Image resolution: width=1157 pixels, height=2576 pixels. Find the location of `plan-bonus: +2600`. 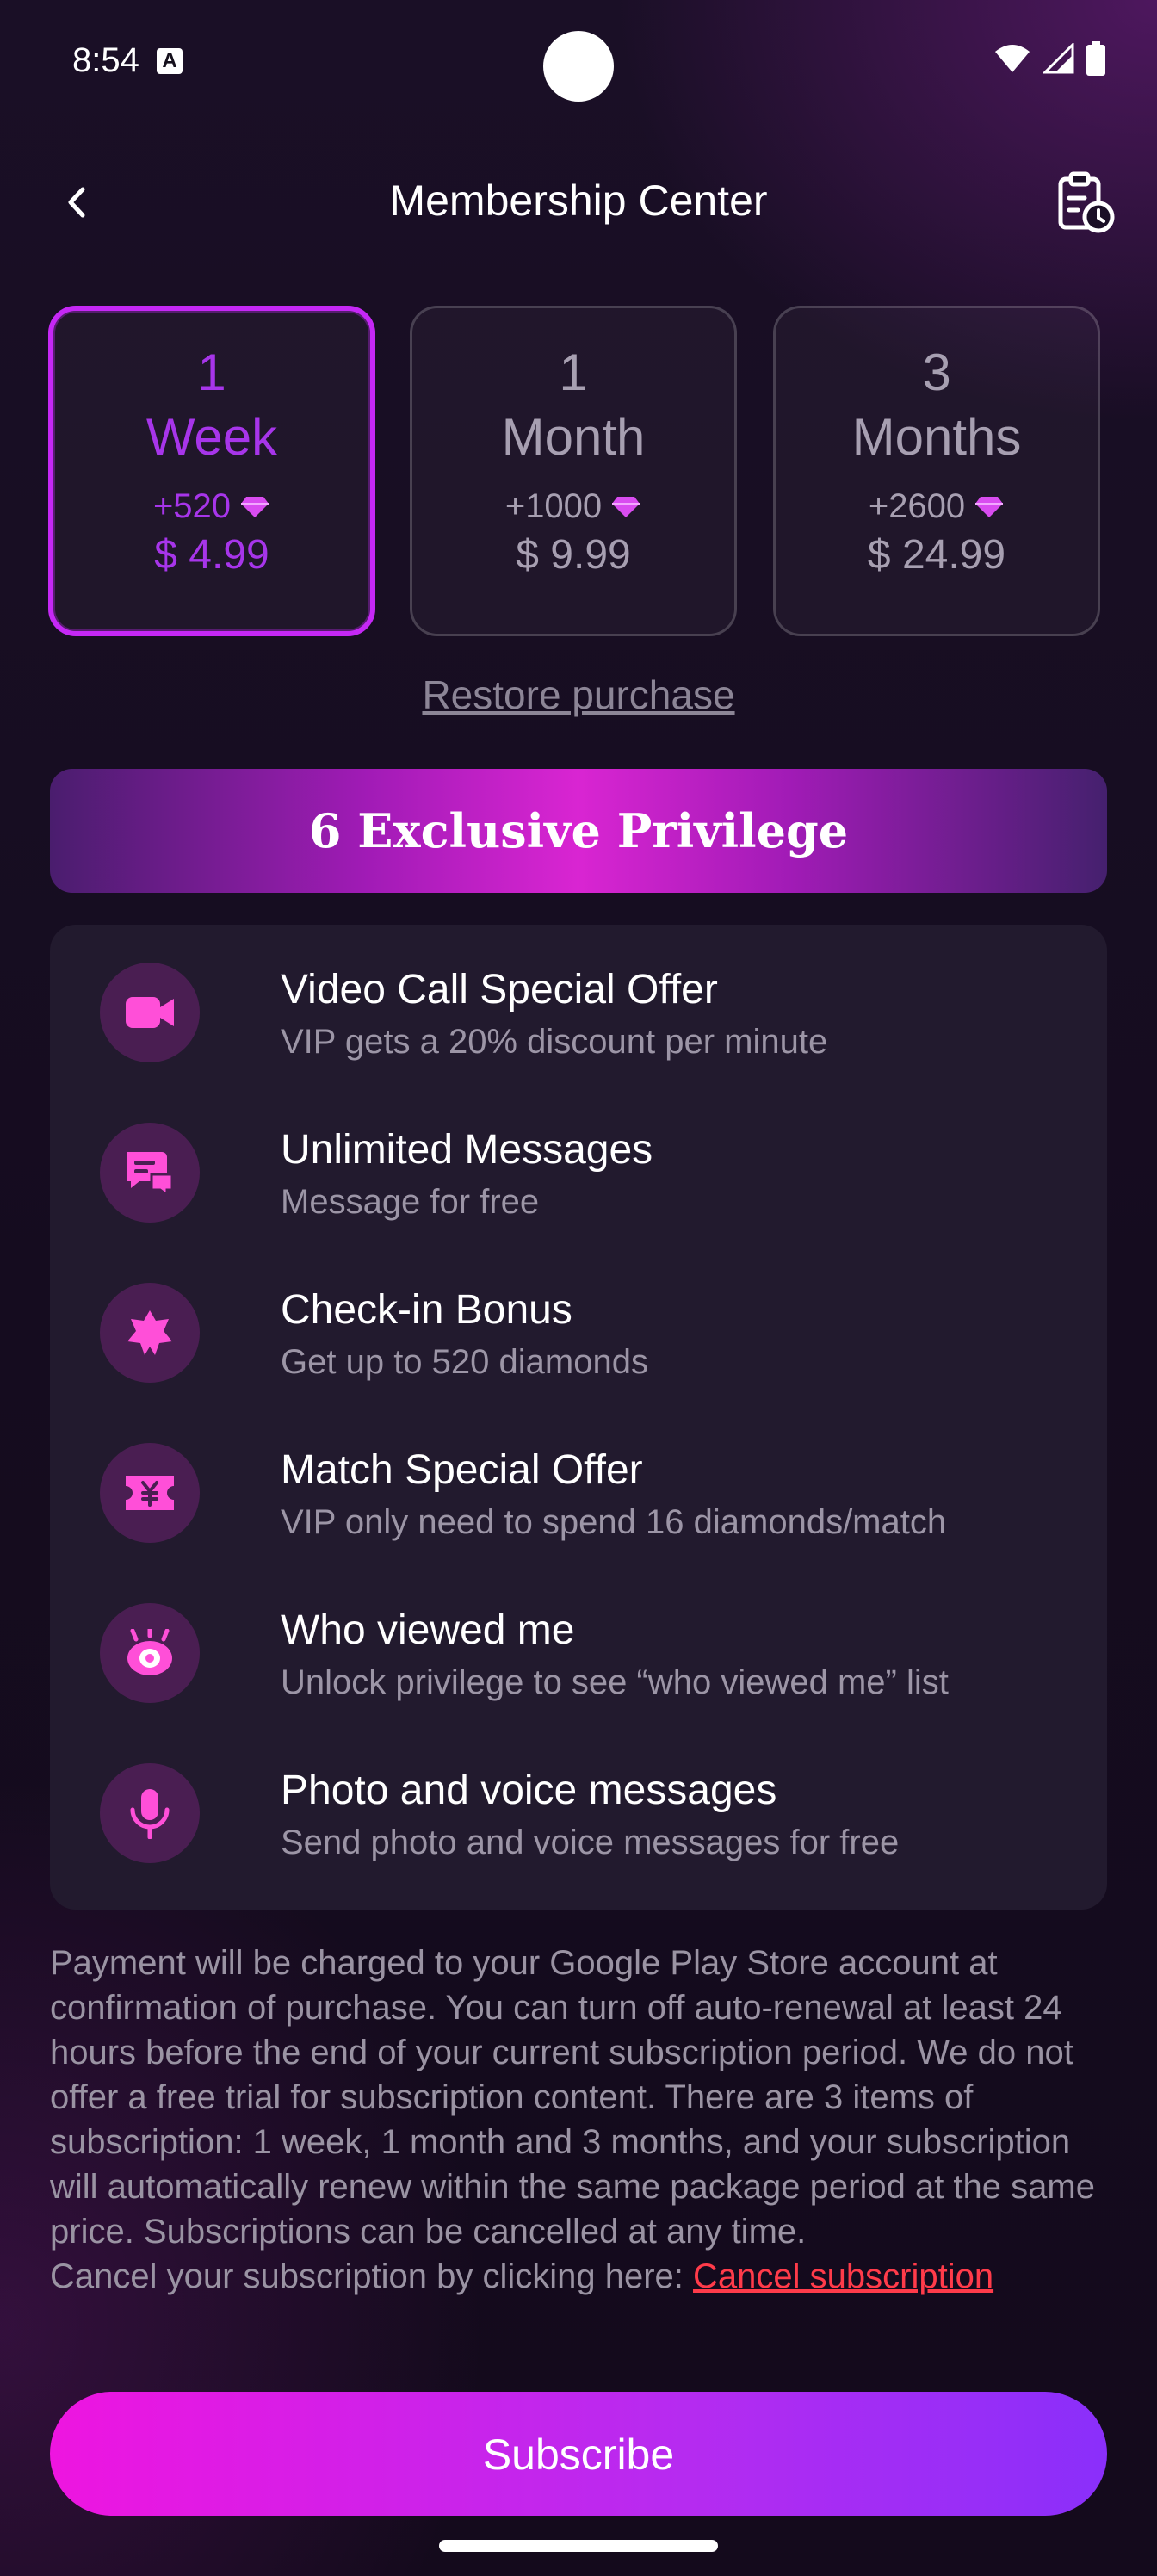

plan-bonus: +2600 is located at coordinates (937, 506).